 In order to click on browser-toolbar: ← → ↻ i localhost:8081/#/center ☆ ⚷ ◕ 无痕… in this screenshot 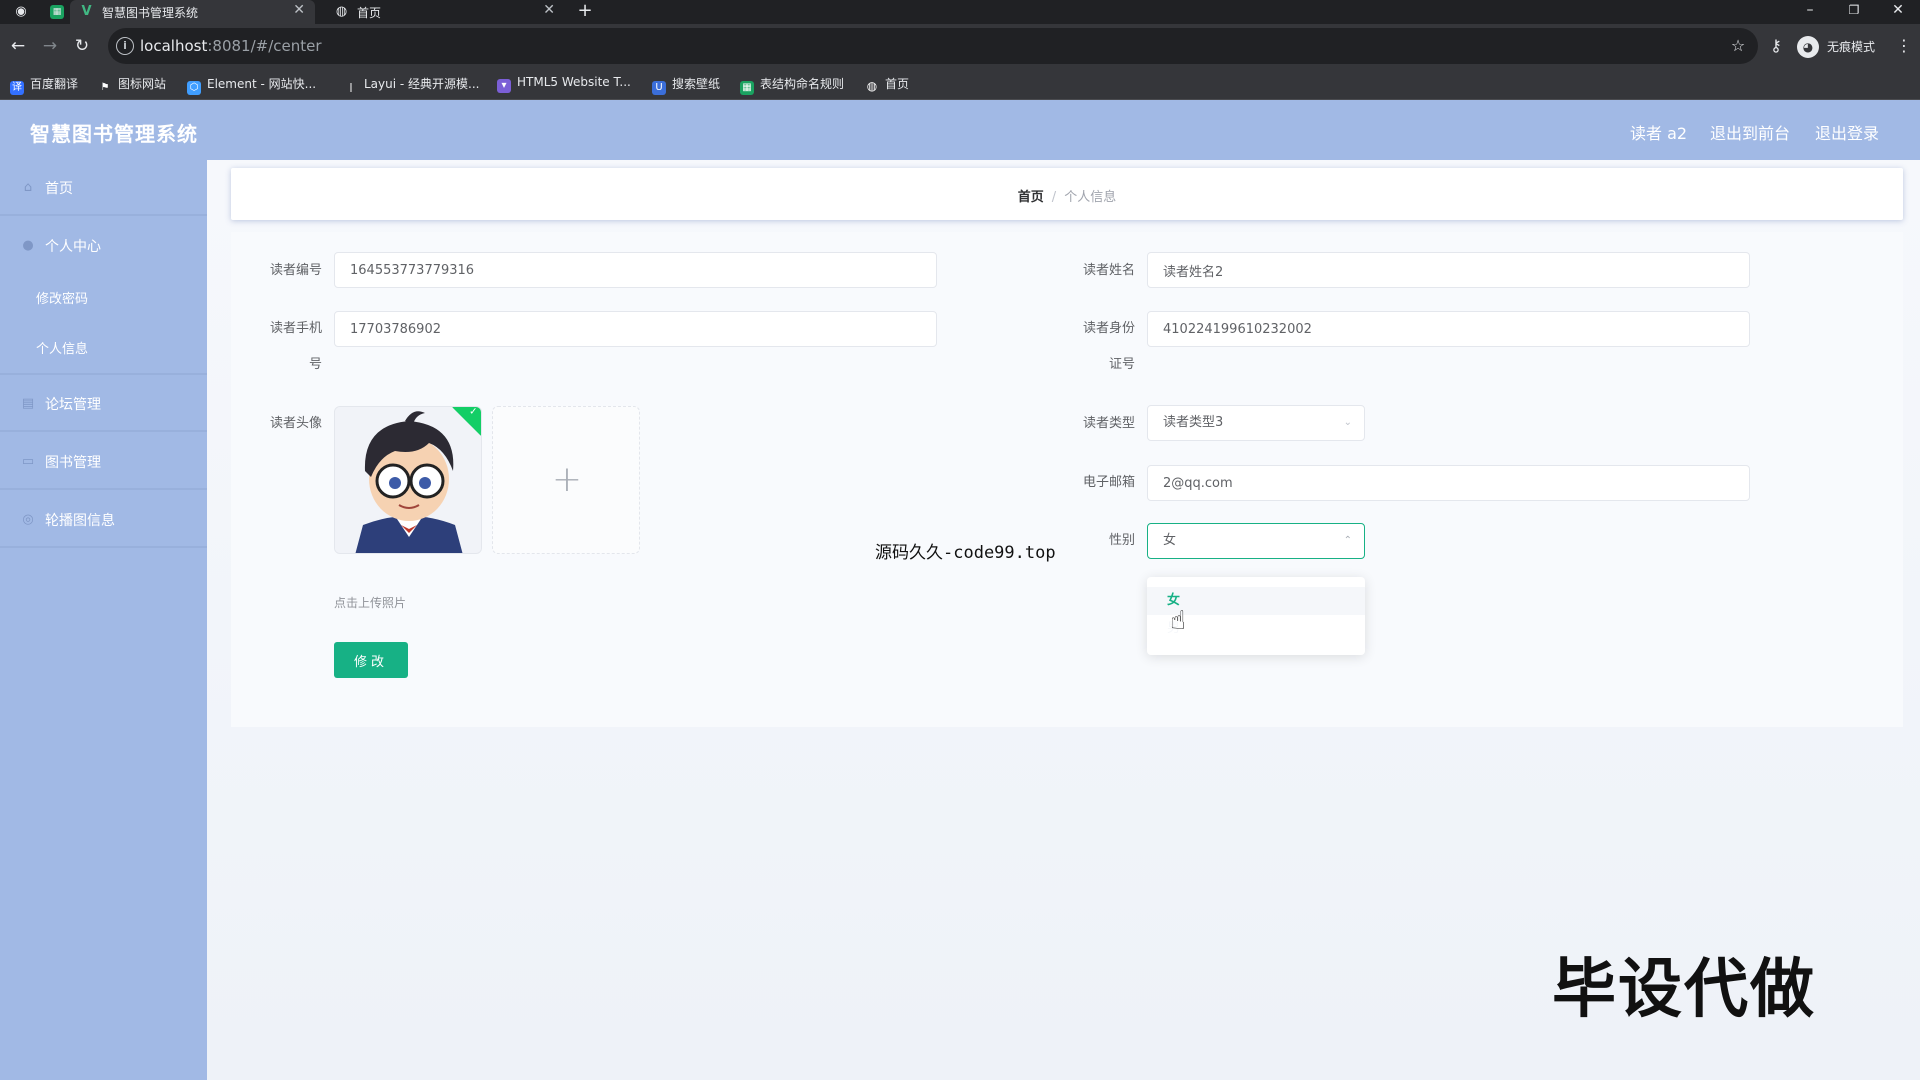, I will do `click(960, 46)`.